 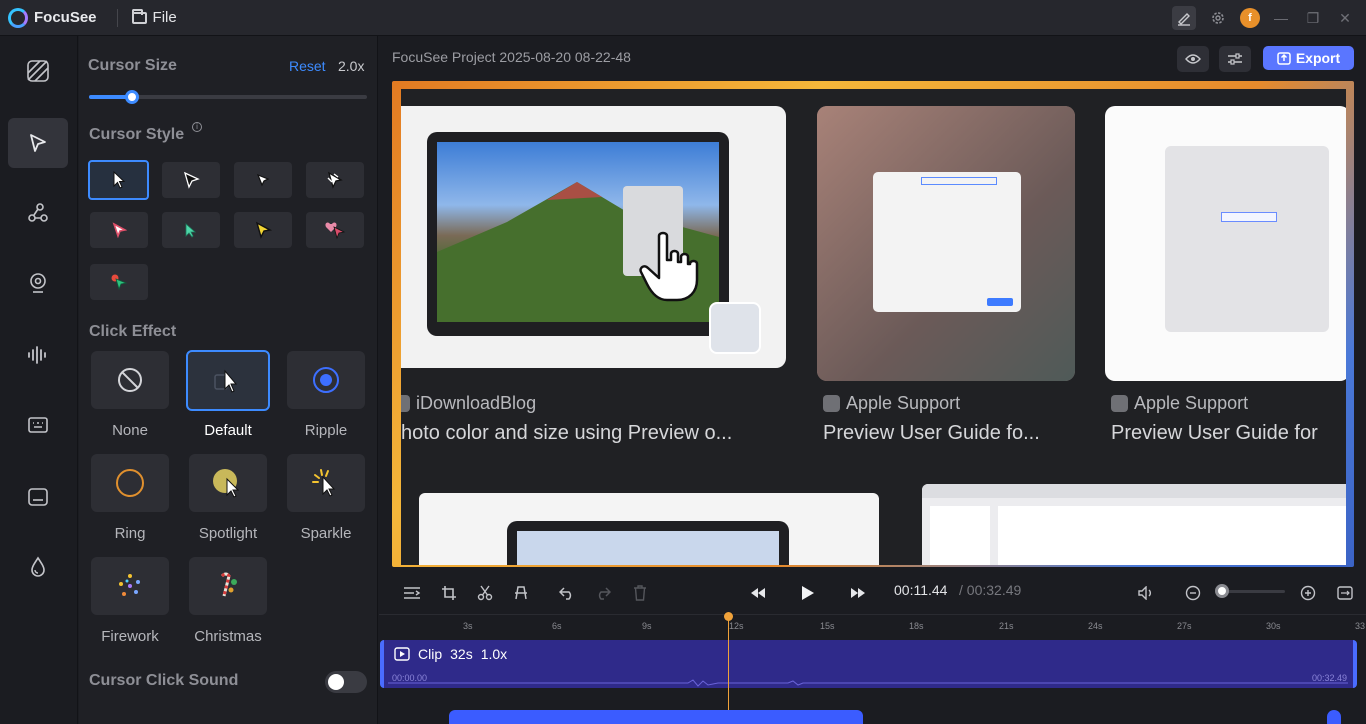 What do you see at coordinates (1250, 18) in the screenshot?
I see `account-avatar: f` at bounding box center [1250, 18].